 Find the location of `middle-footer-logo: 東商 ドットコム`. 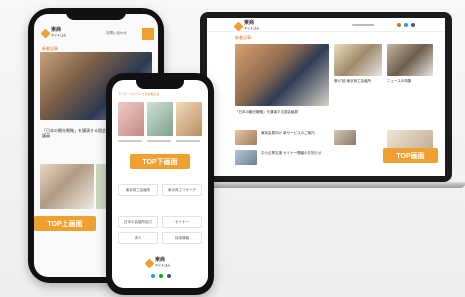

middle-footer-logo: 東商 ドットコム is located at coordinates (157, 263).